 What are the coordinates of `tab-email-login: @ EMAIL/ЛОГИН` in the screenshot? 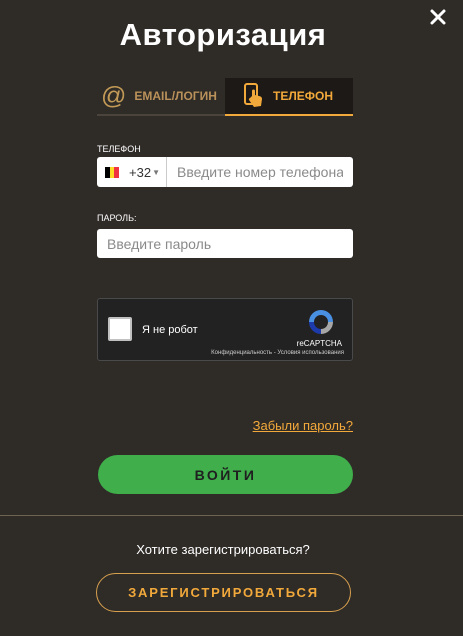 It's located at (161, 97).